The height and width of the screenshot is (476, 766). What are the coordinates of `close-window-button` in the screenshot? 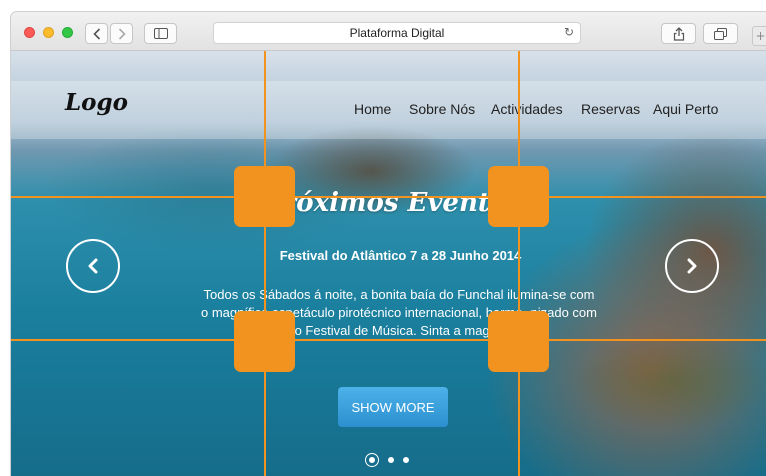 It's located at (29, 32).